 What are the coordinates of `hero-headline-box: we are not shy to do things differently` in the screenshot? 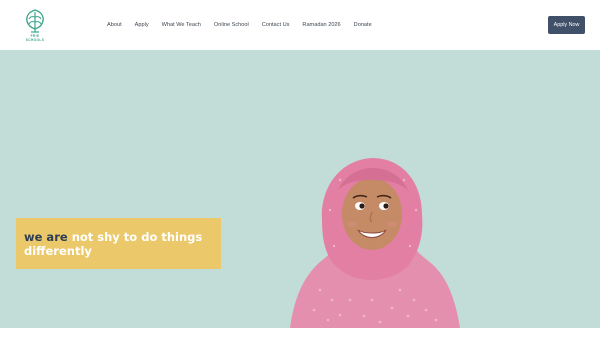 It's located at (118, 243).